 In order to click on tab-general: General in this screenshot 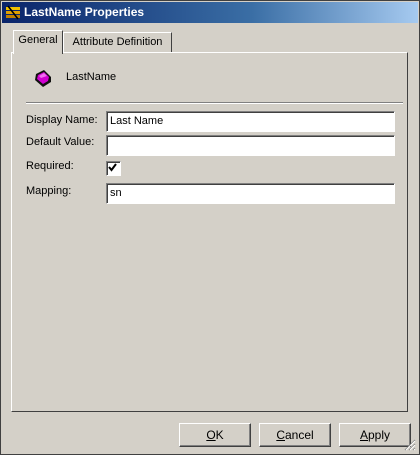, I will do `click(38, 42)`.